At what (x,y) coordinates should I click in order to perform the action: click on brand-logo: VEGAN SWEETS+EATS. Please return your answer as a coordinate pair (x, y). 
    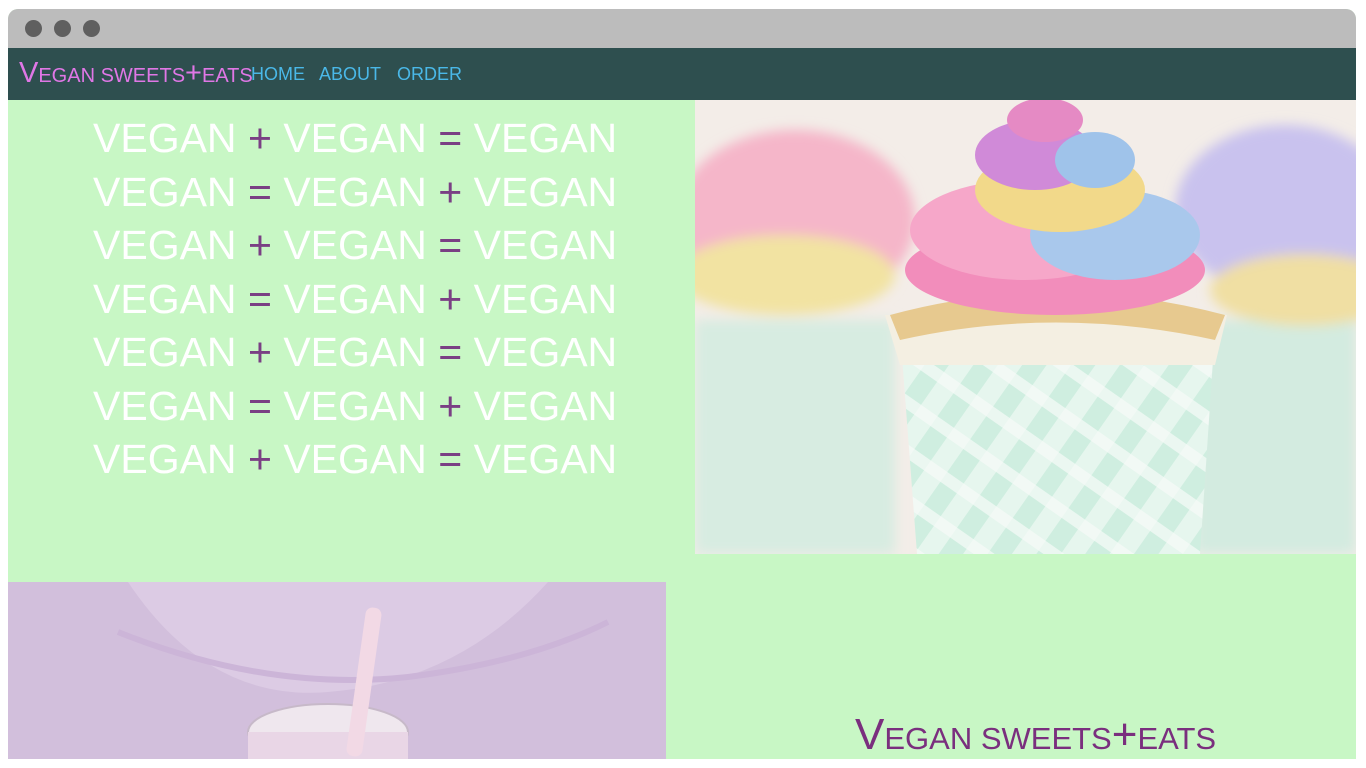
    Looking at the image, I should click on (136, 74).